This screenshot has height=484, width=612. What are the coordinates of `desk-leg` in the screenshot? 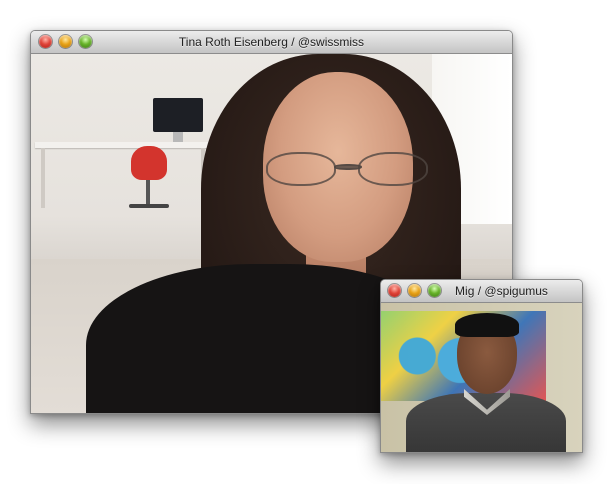 It's located at (43, 178).